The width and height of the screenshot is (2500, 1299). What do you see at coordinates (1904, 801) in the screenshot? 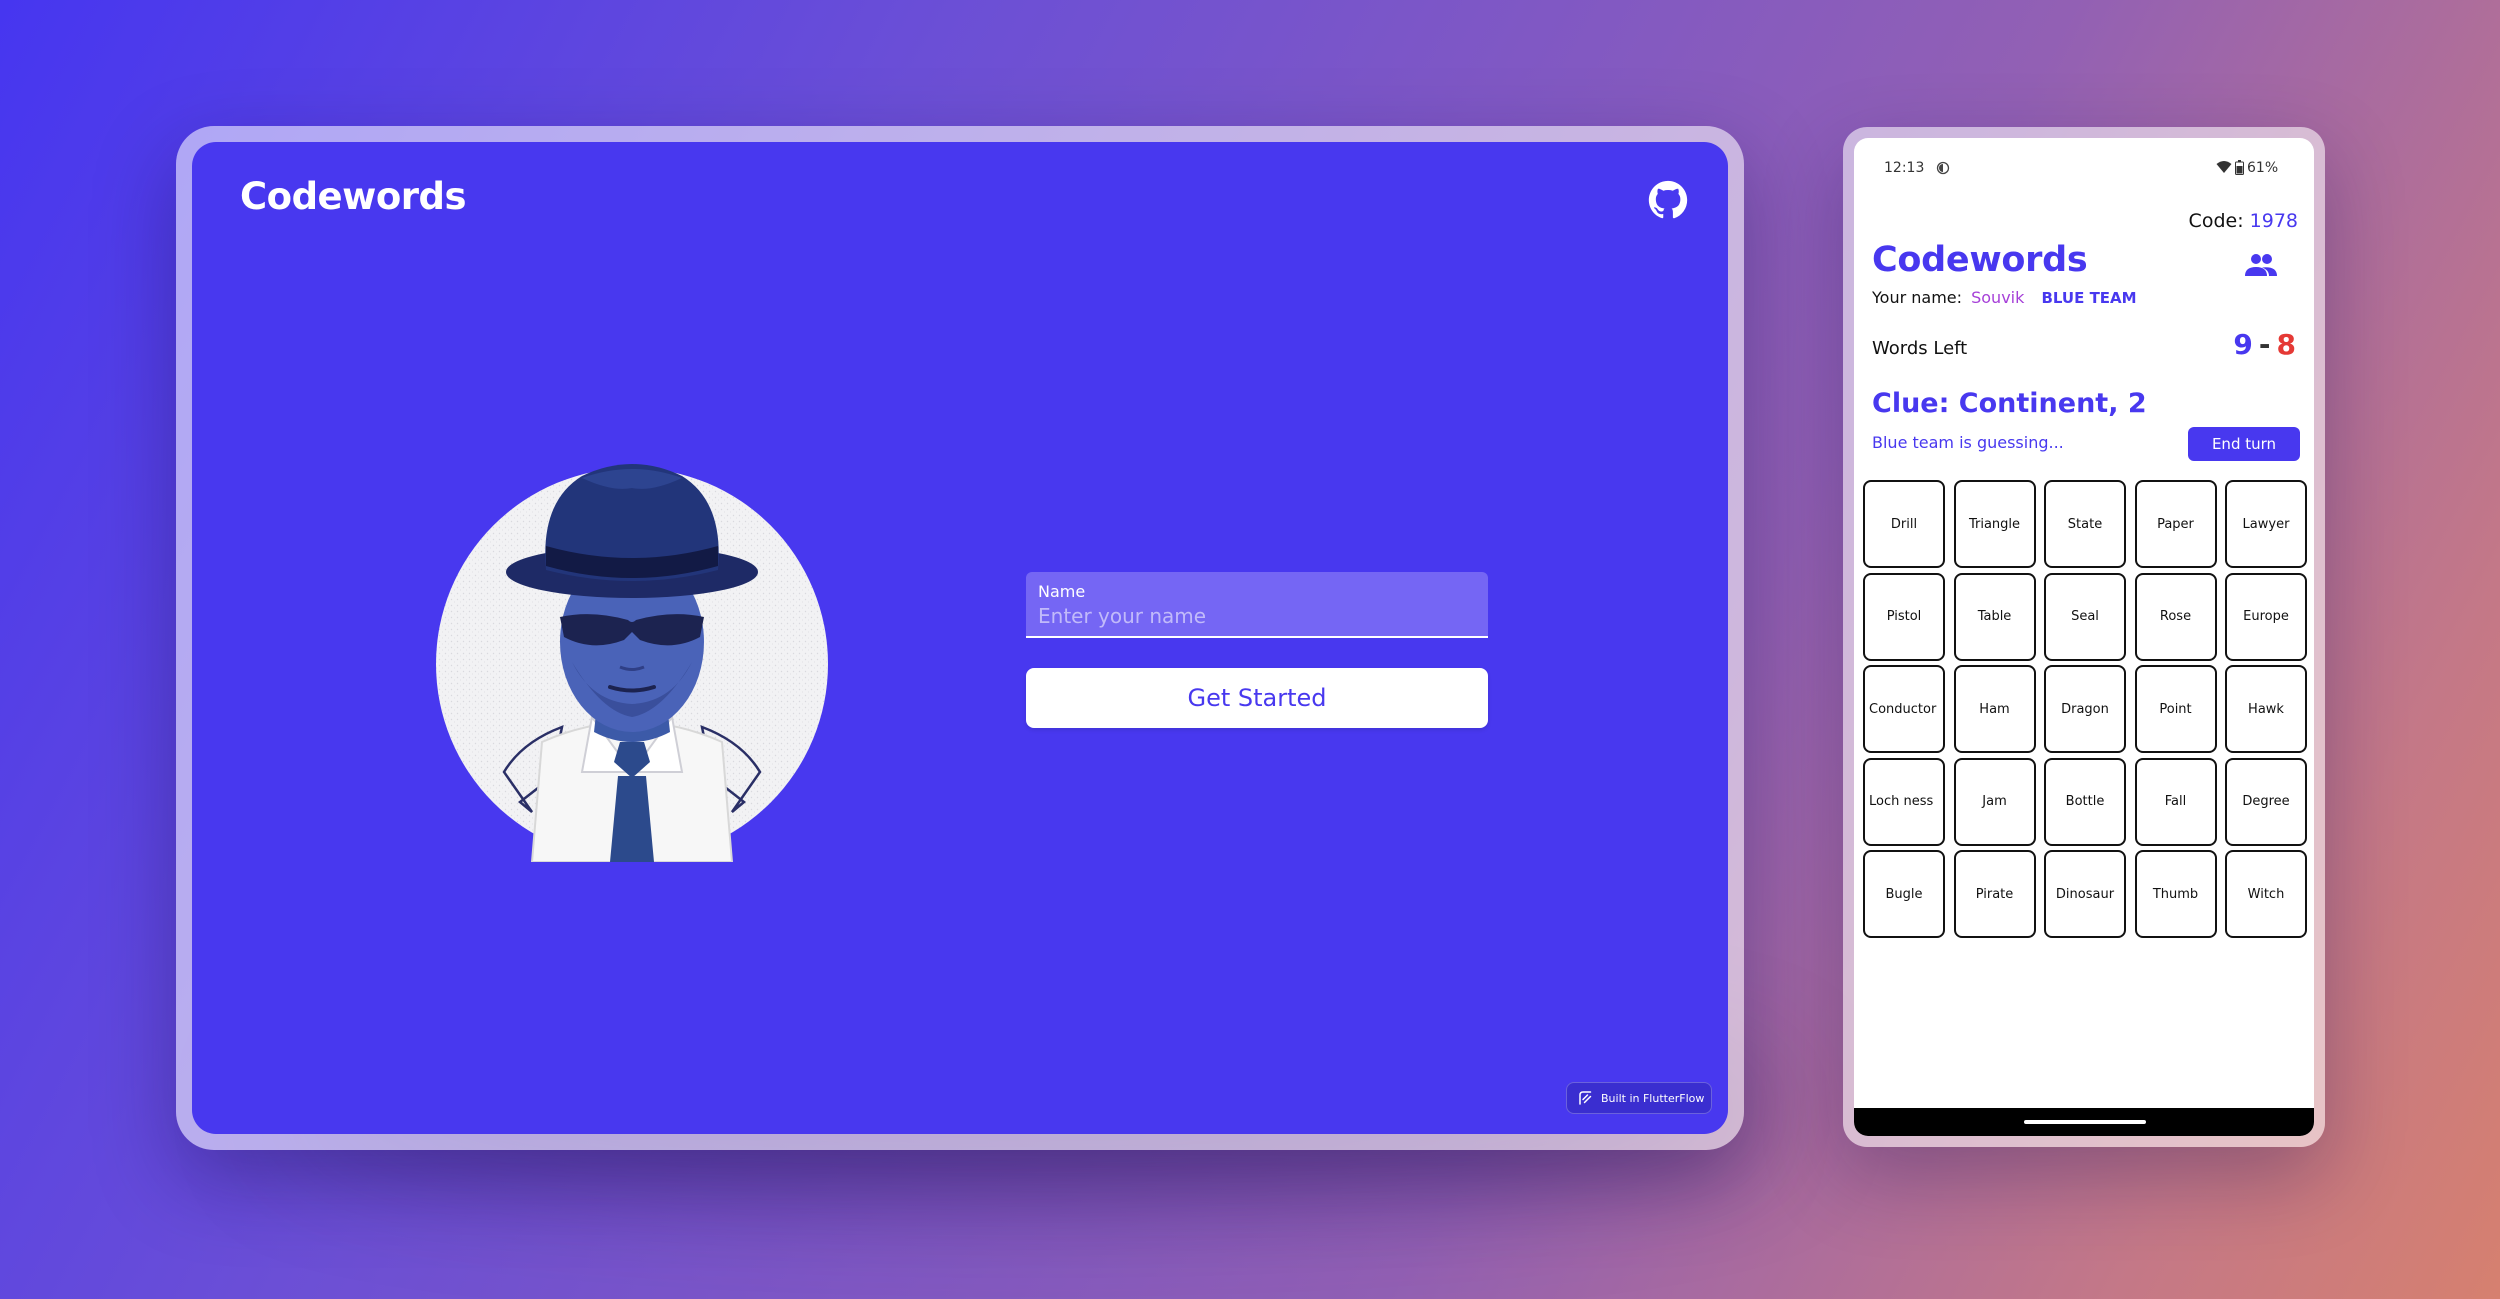
I see `word-card: Loch ness` at bounding box center [1904, 801].